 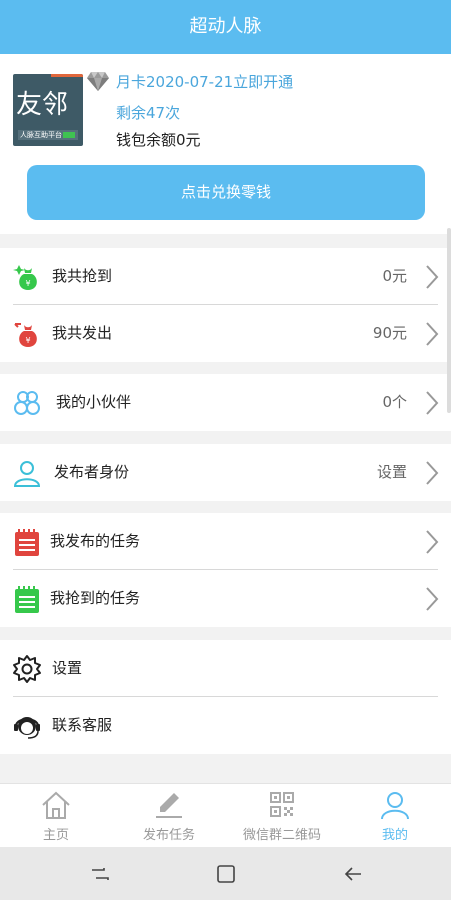 I want to click on tab-home: 主页, so click(x=56, y=816).